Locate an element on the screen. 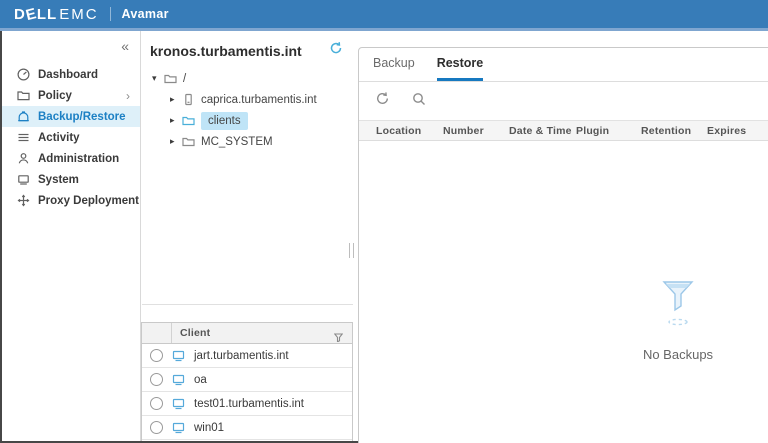 The width and height of the screenshot is (768, 443). server-icon is located at coordinates (189, 99).